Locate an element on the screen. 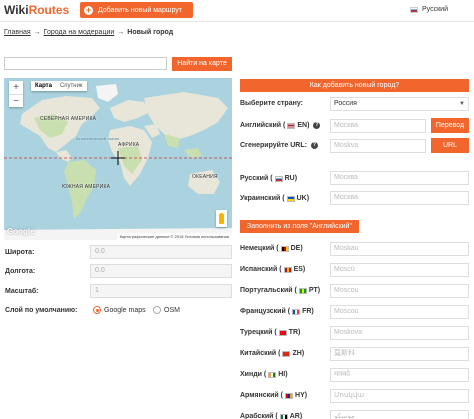  language-name-field: Moskova is located at coordinates (399, 333).